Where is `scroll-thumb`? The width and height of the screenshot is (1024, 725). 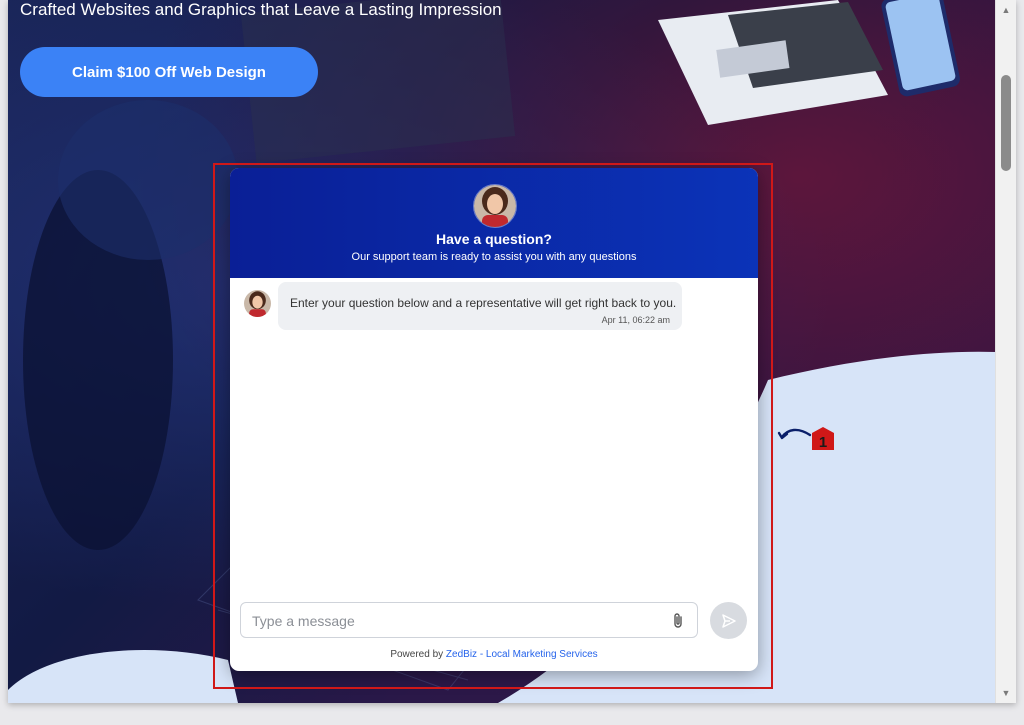 scroll-thumb is located at coordinates (1006, 123).